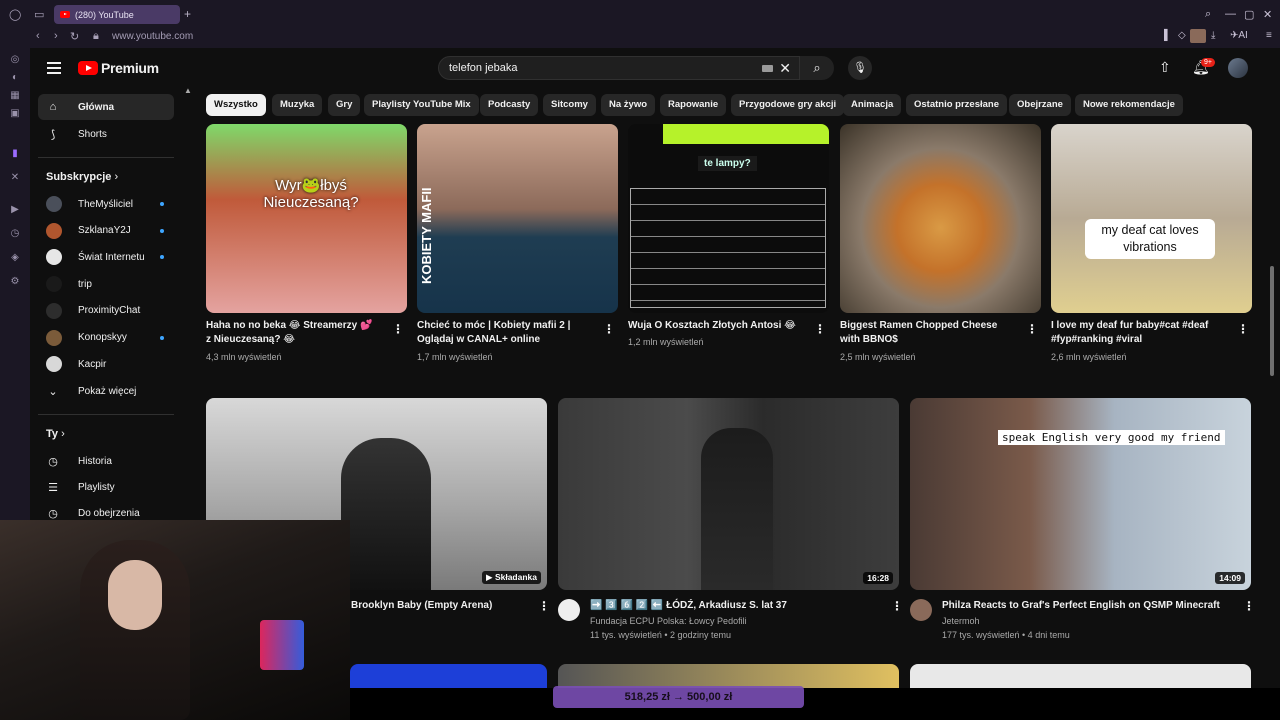 This screenshot has width=1280, height=720. What do you see at coordinates (569, 105) in the screenshot?
I see `chip-filter: Sitcomy` at bounding box center [569, 105].